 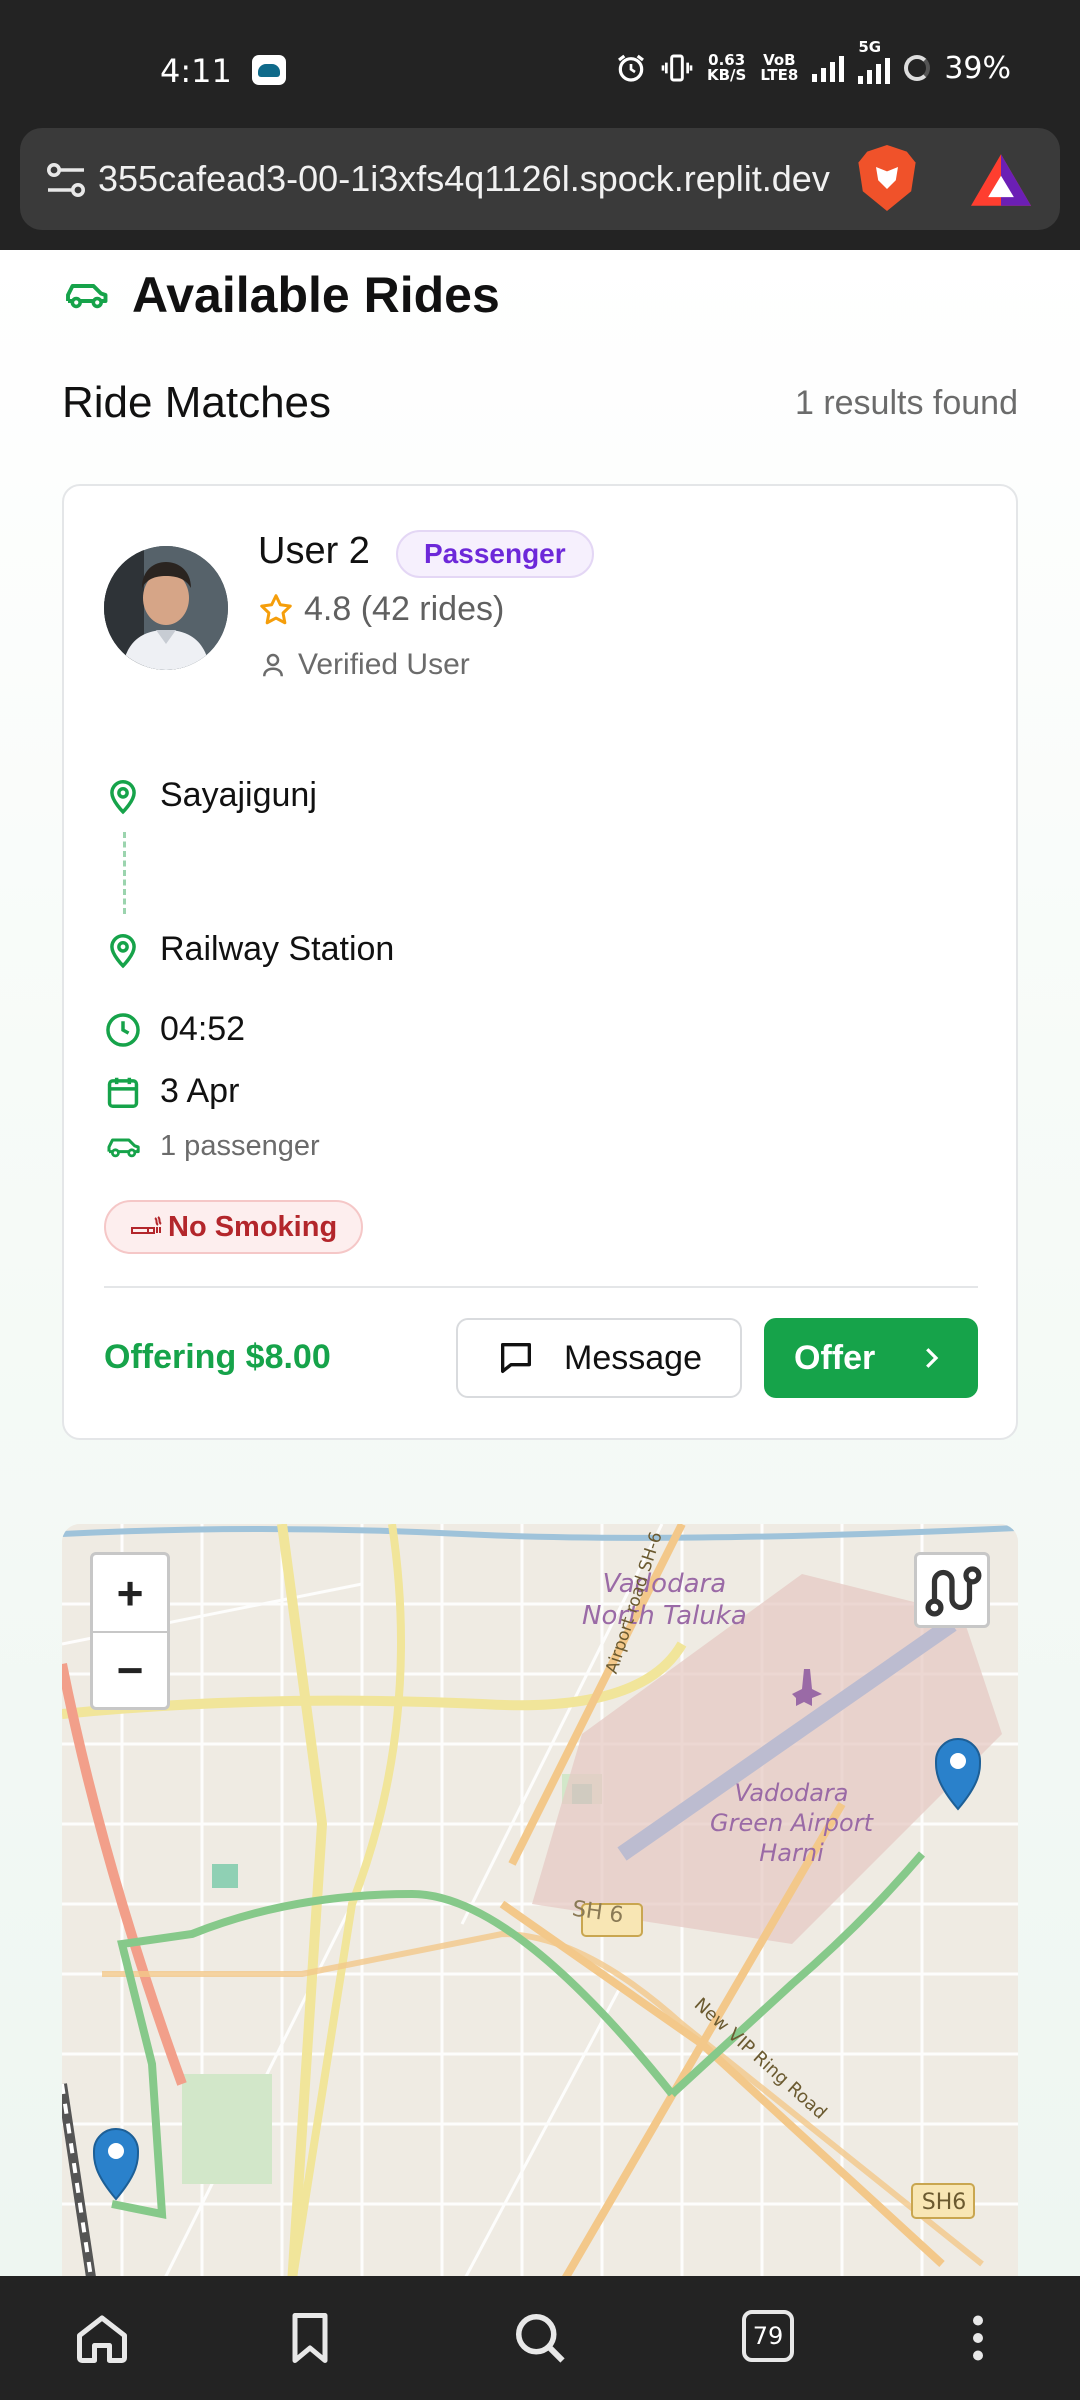 What do you see at coordinates (791, 1793) in the screenshot?
I see `map-label-airport-line1: Vadodara` at bounding box center [791, 1793].